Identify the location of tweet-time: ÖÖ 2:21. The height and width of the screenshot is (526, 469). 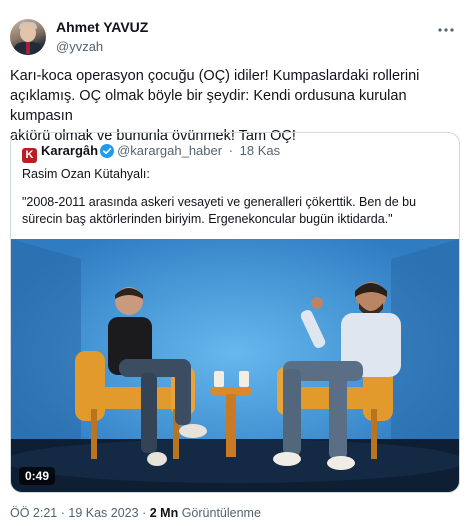
(33, 513).